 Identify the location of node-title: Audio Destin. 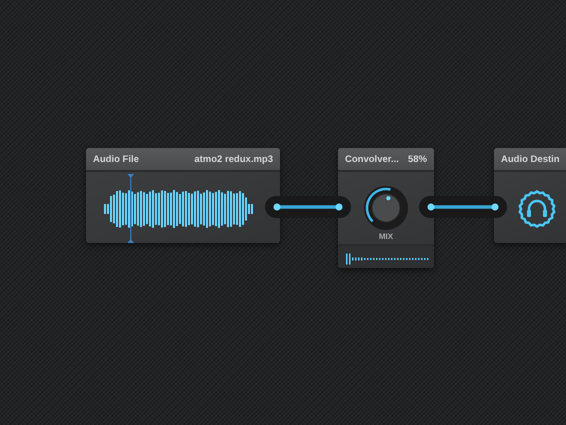
(530, 159).